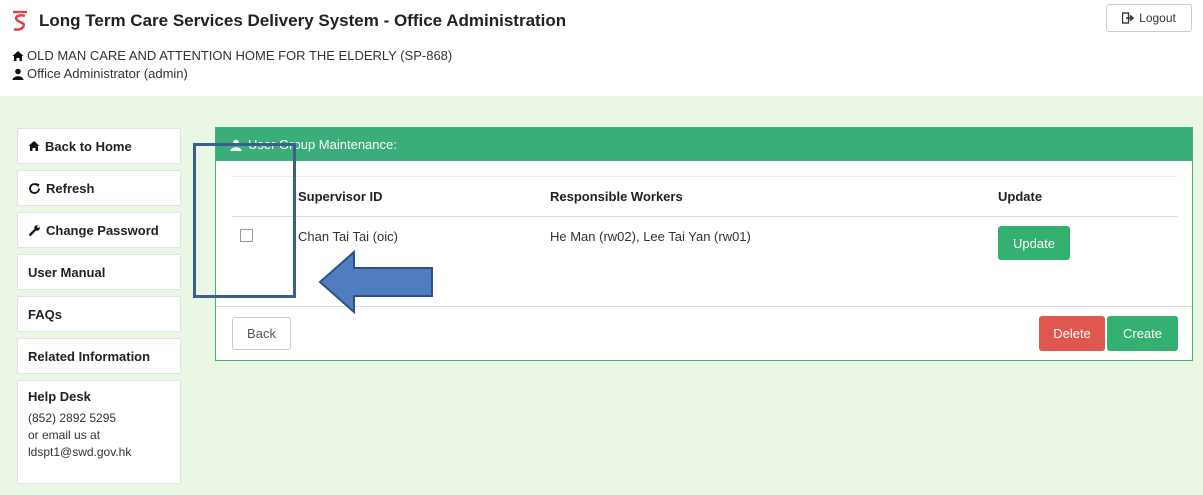 The height and width of the screenshot is (495, 1203). Describe the element at coordinates (1088, 196) in the screenshot. I see `column-header-update: Update` at that location.